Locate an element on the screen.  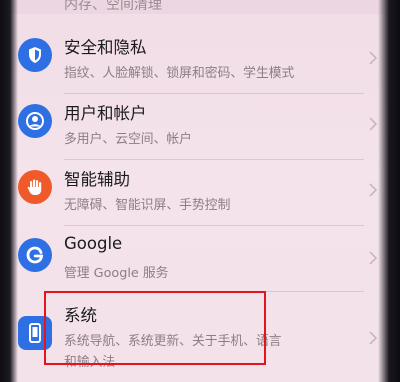
settings-item-subtitle: 多用户、云空间、帐户 is located at coordinates (128, 139).